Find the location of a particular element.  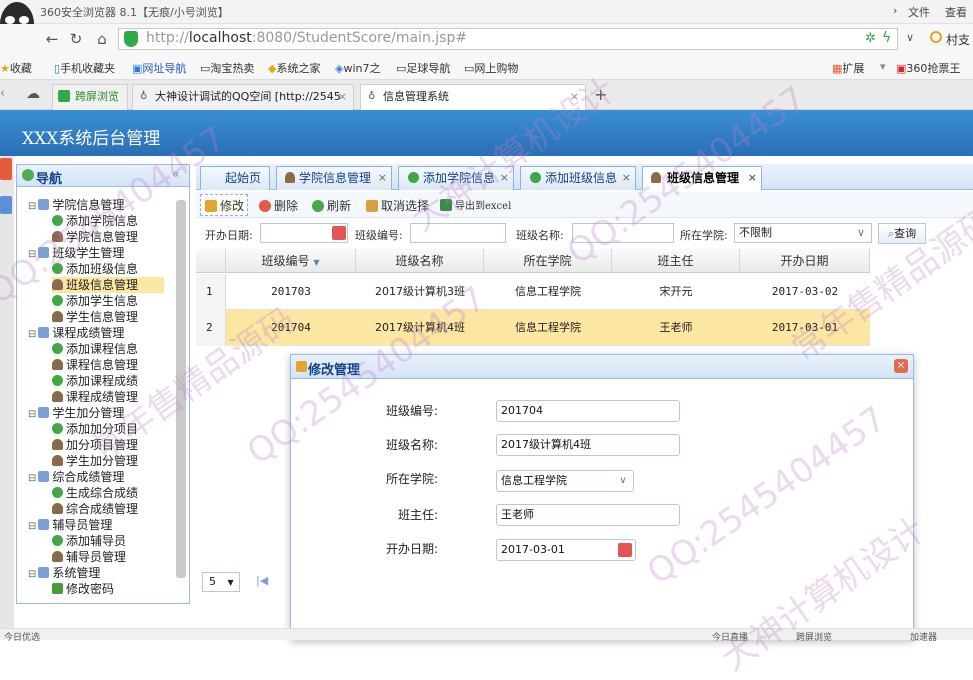

table-cell: 201703 is located at coordinates (291, 292).